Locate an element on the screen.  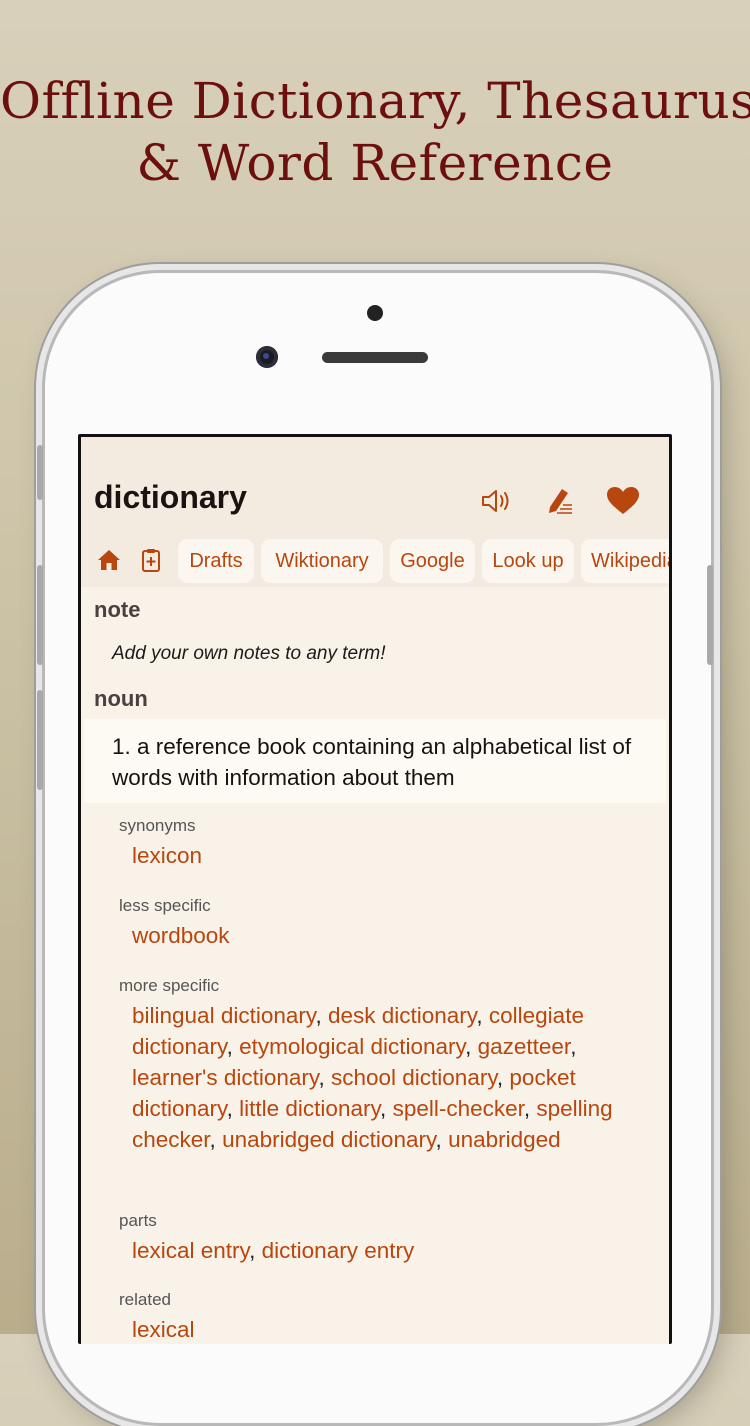
relation-label-synonyms: synonyms is located at coordinates (157, 825).